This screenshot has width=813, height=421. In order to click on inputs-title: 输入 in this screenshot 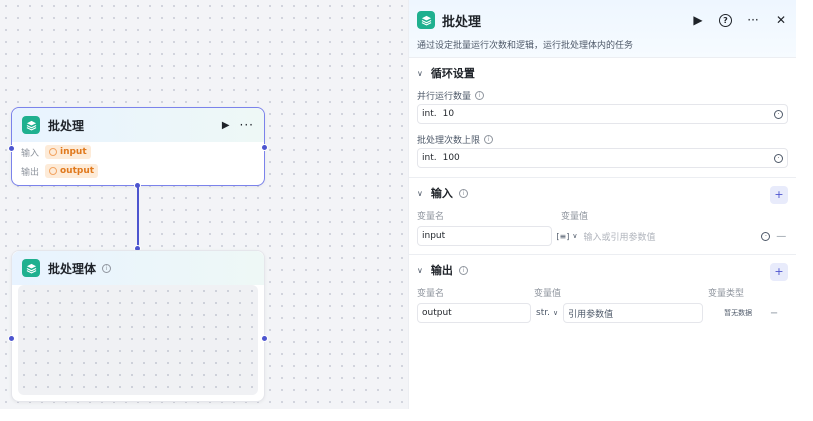, I will do `click(441, 193)`.